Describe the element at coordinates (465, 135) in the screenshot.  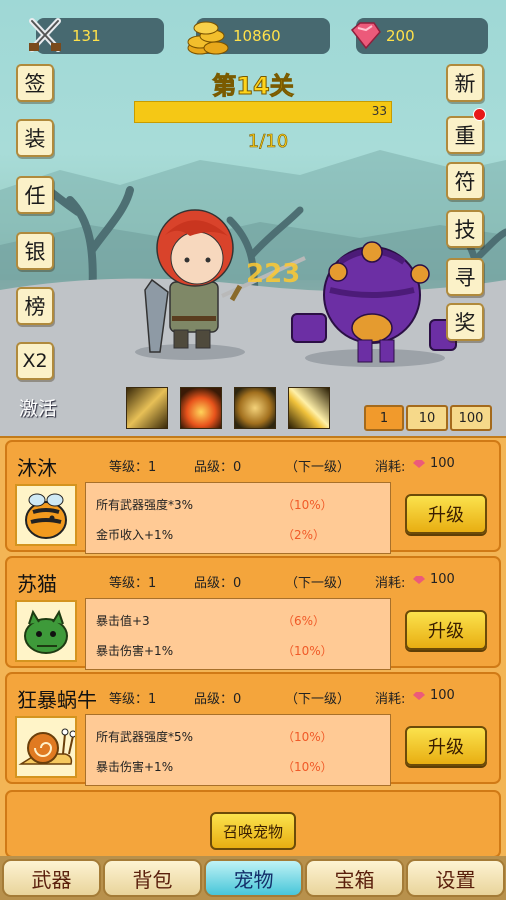
I see `reset-button: 重` at that location.